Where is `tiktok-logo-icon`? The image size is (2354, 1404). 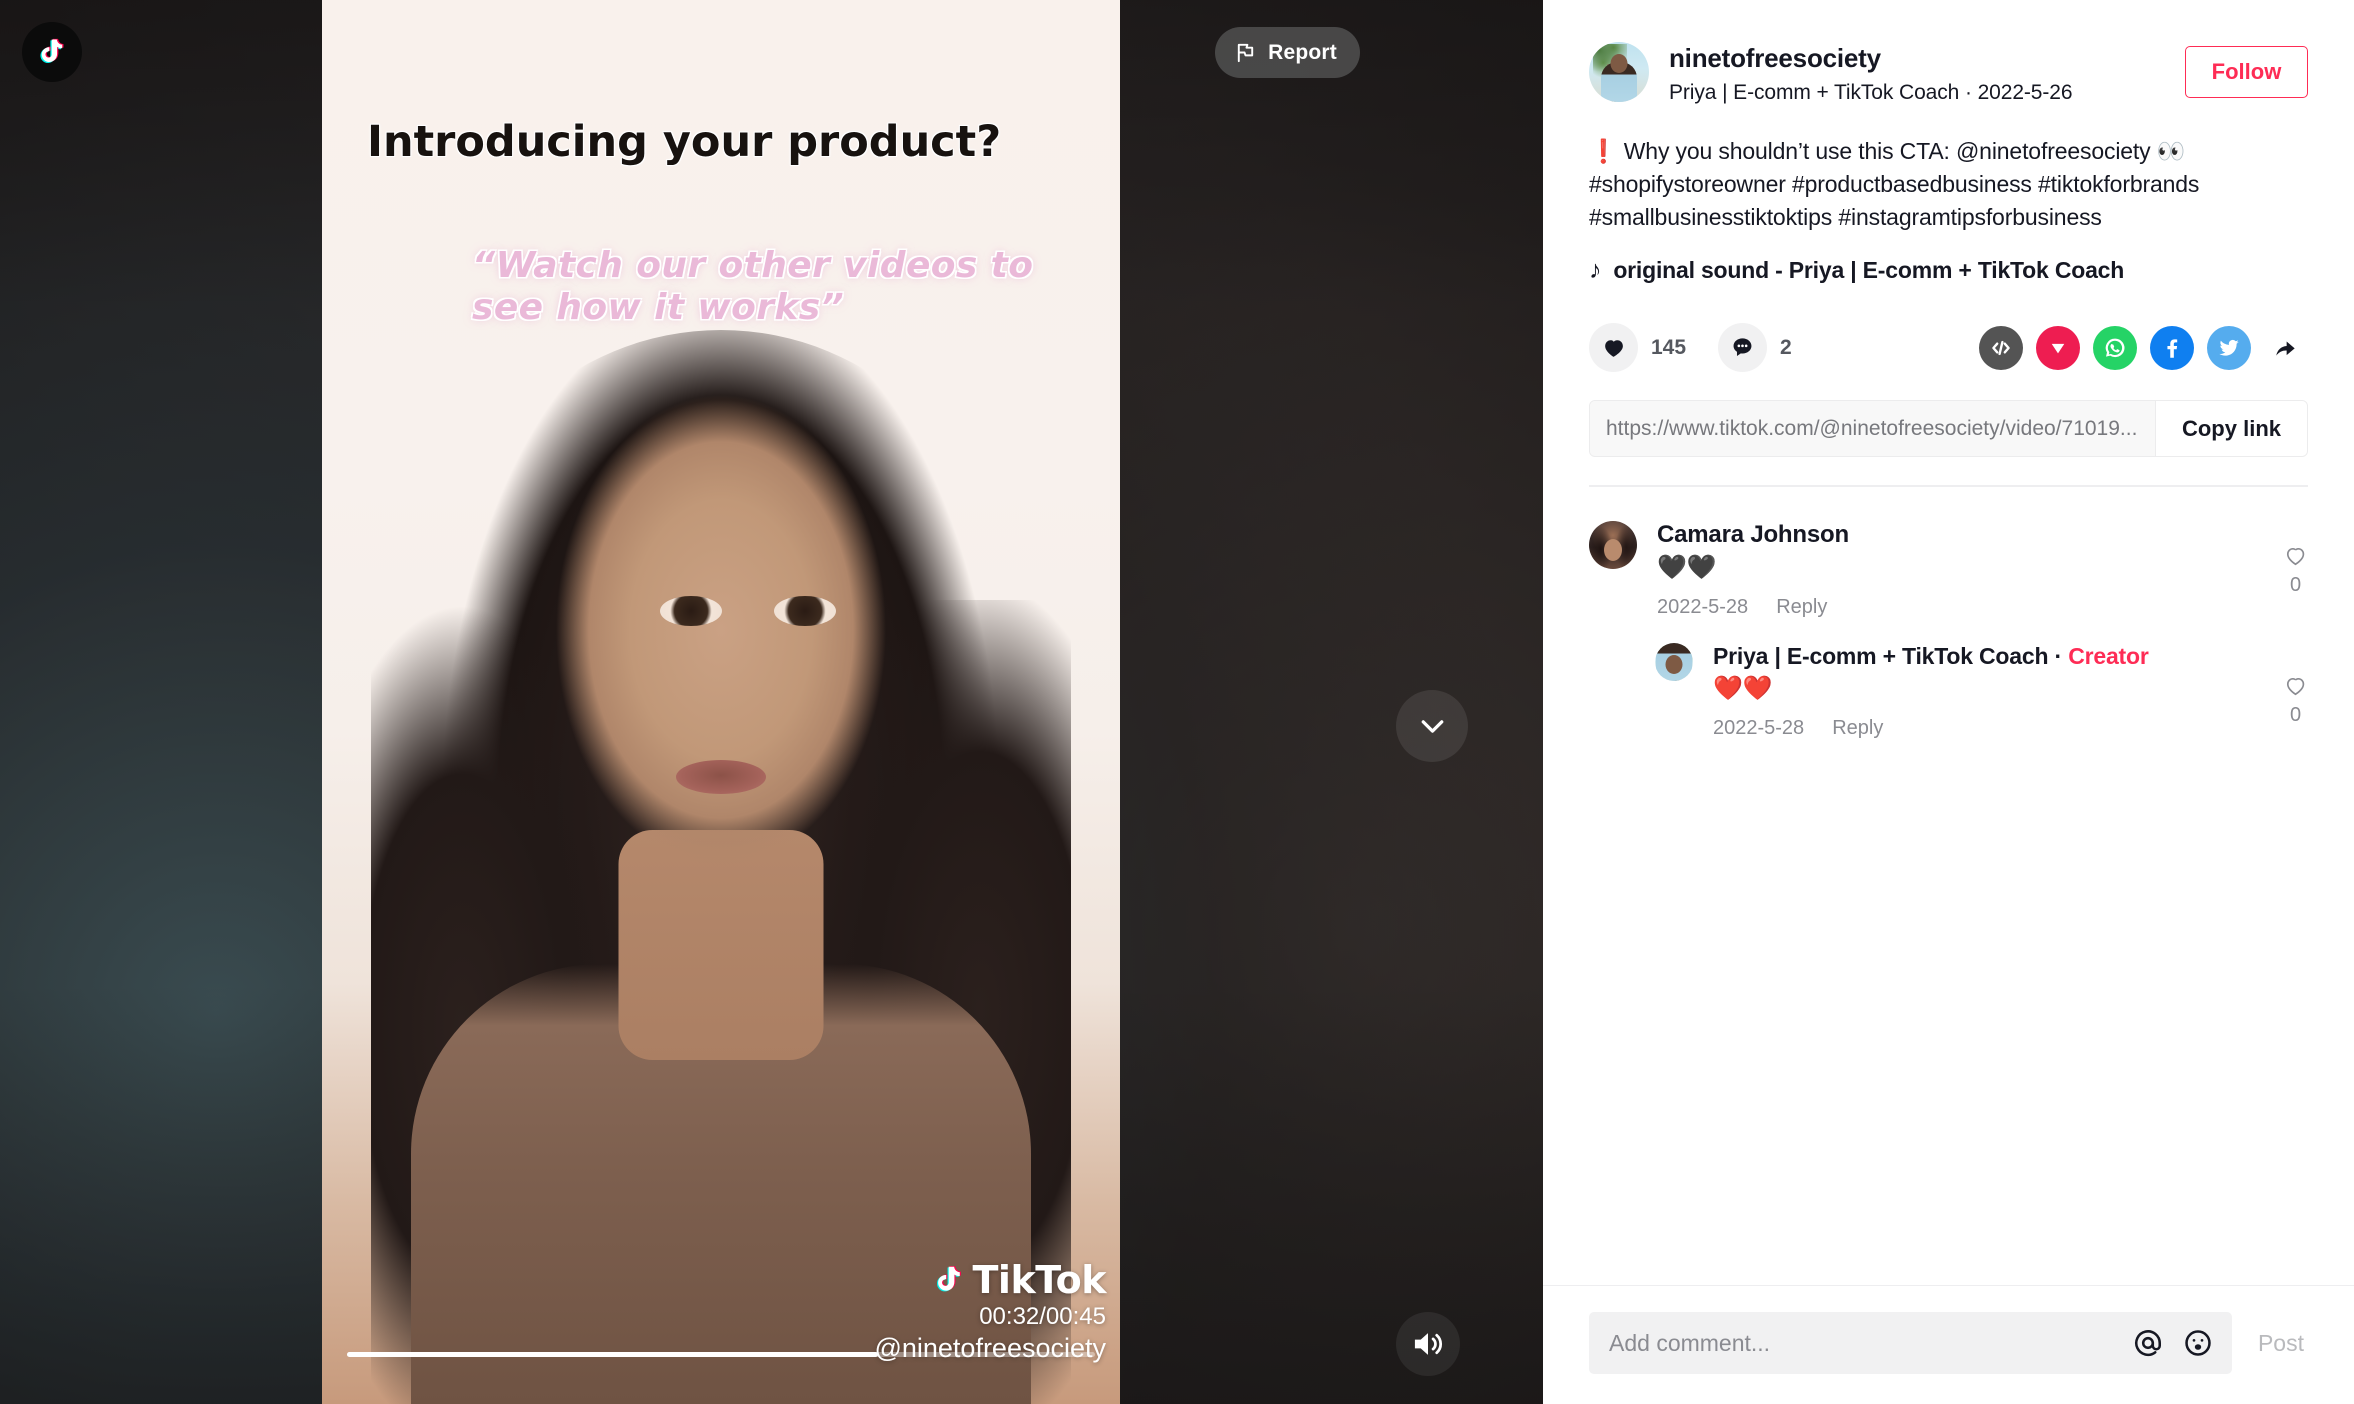 tiktok-logo-icon is located at coordinates (52, 52).